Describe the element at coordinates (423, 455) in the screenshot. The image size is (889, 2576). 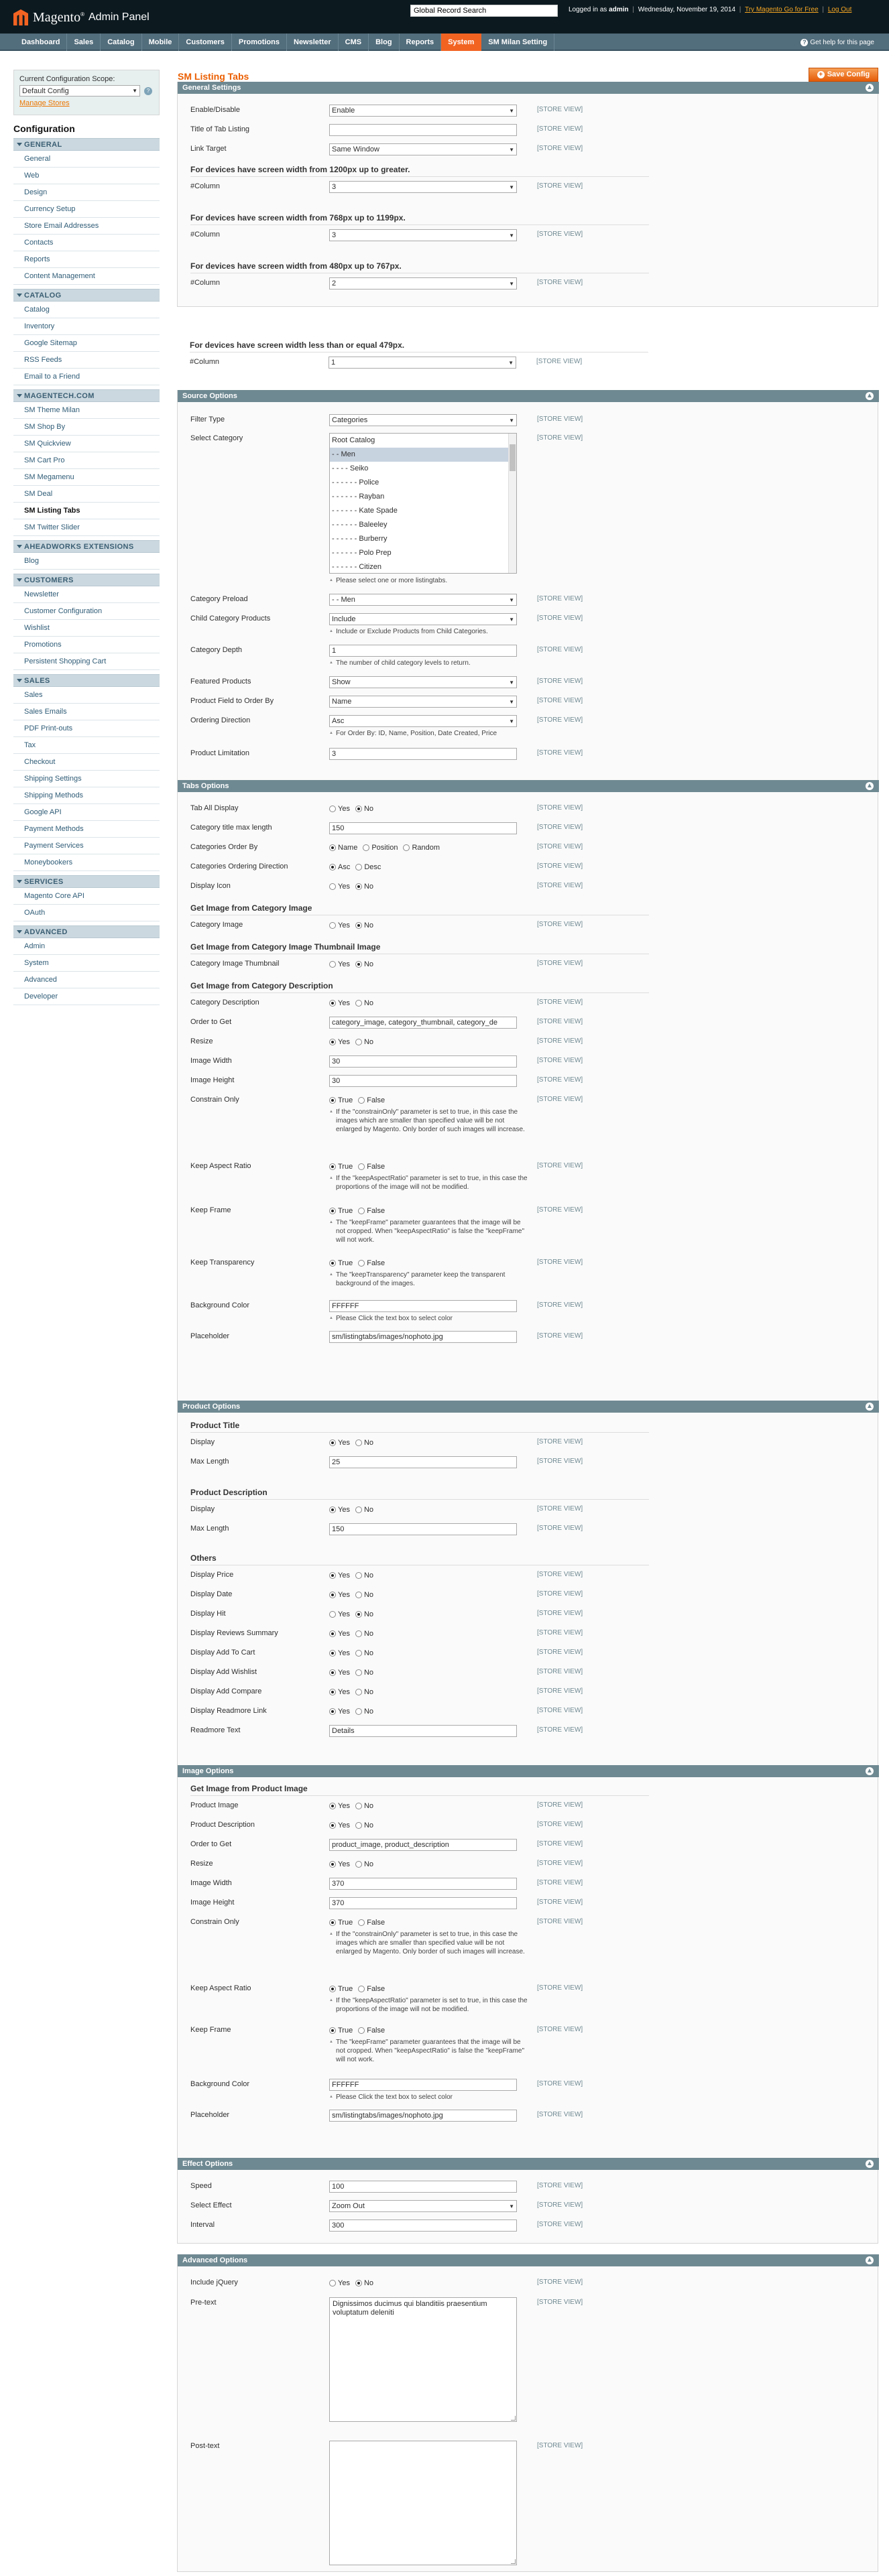
I see `category-option: - - Men` at that location.